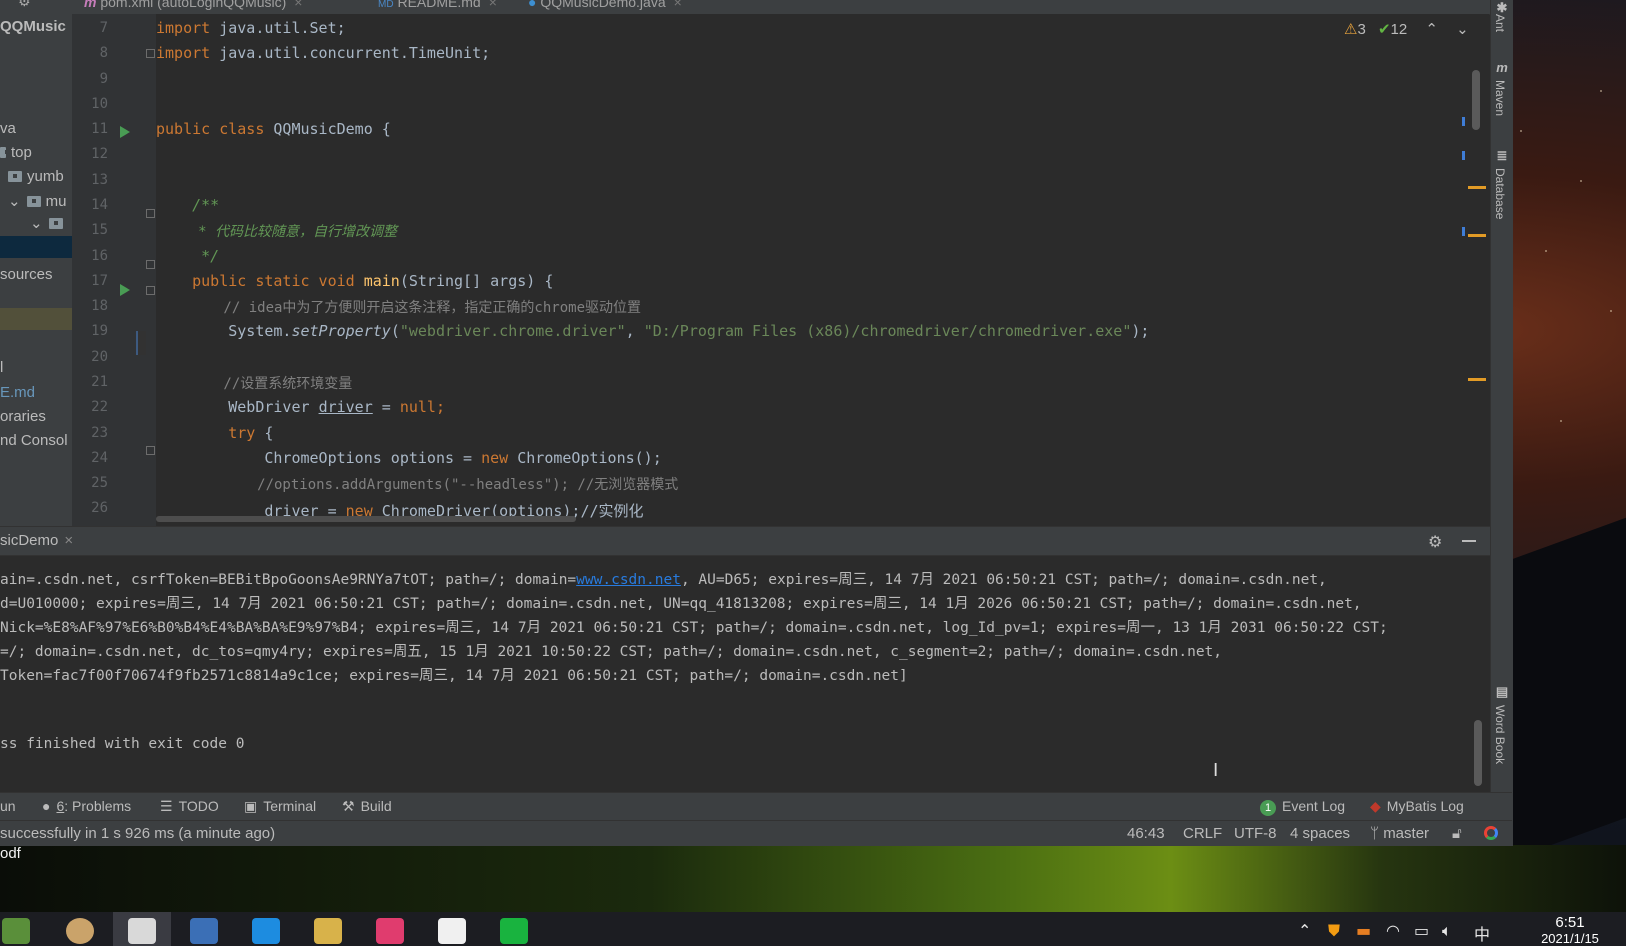 The height and width of the screenshot is (946, 1626). What do you see at coordinates (26, 274) in the screenshot?
I see `tree-item: sources` at bounding box center [26, 274].